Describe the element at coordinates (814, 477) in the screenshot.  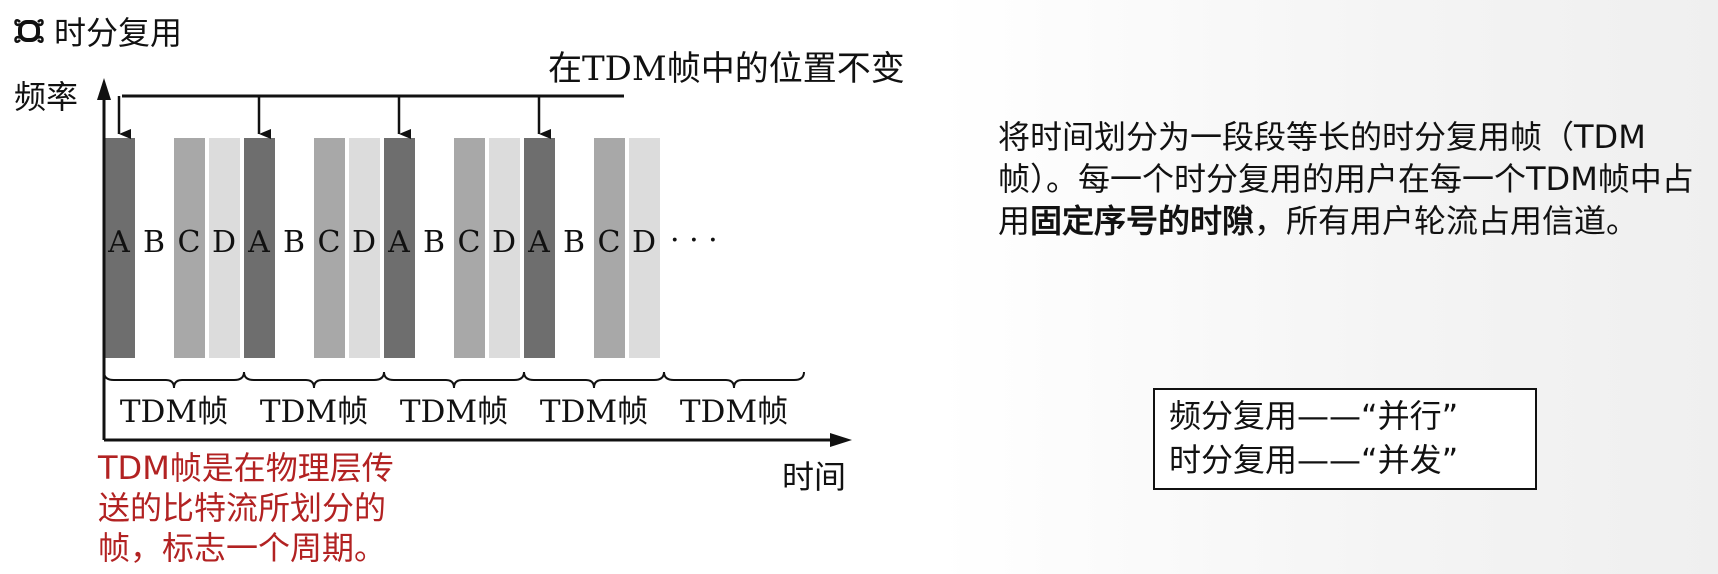
I see `x-axis-label: 时间` at that location.